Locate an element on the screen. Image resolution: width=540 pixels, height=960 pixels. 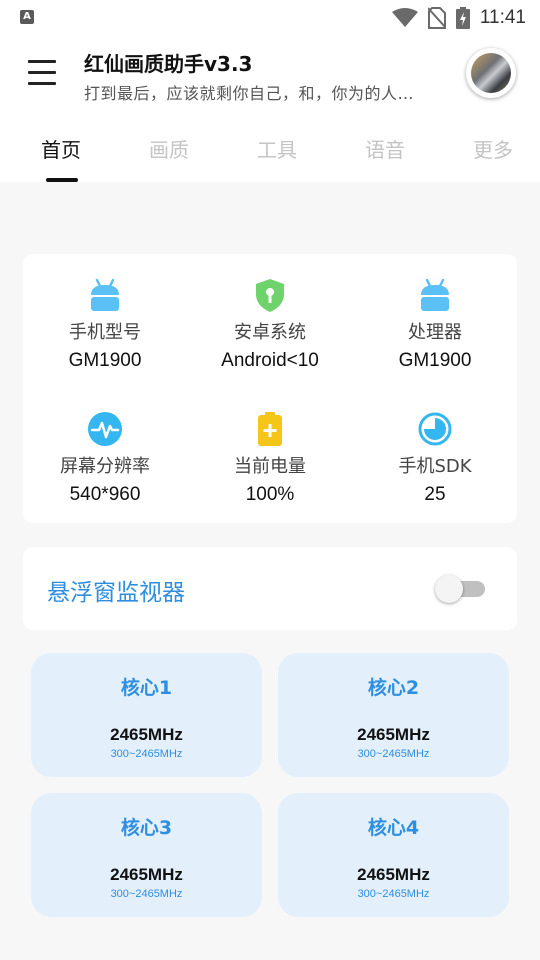
status-bar: A 11:41 is located at coordinates (270, 18).